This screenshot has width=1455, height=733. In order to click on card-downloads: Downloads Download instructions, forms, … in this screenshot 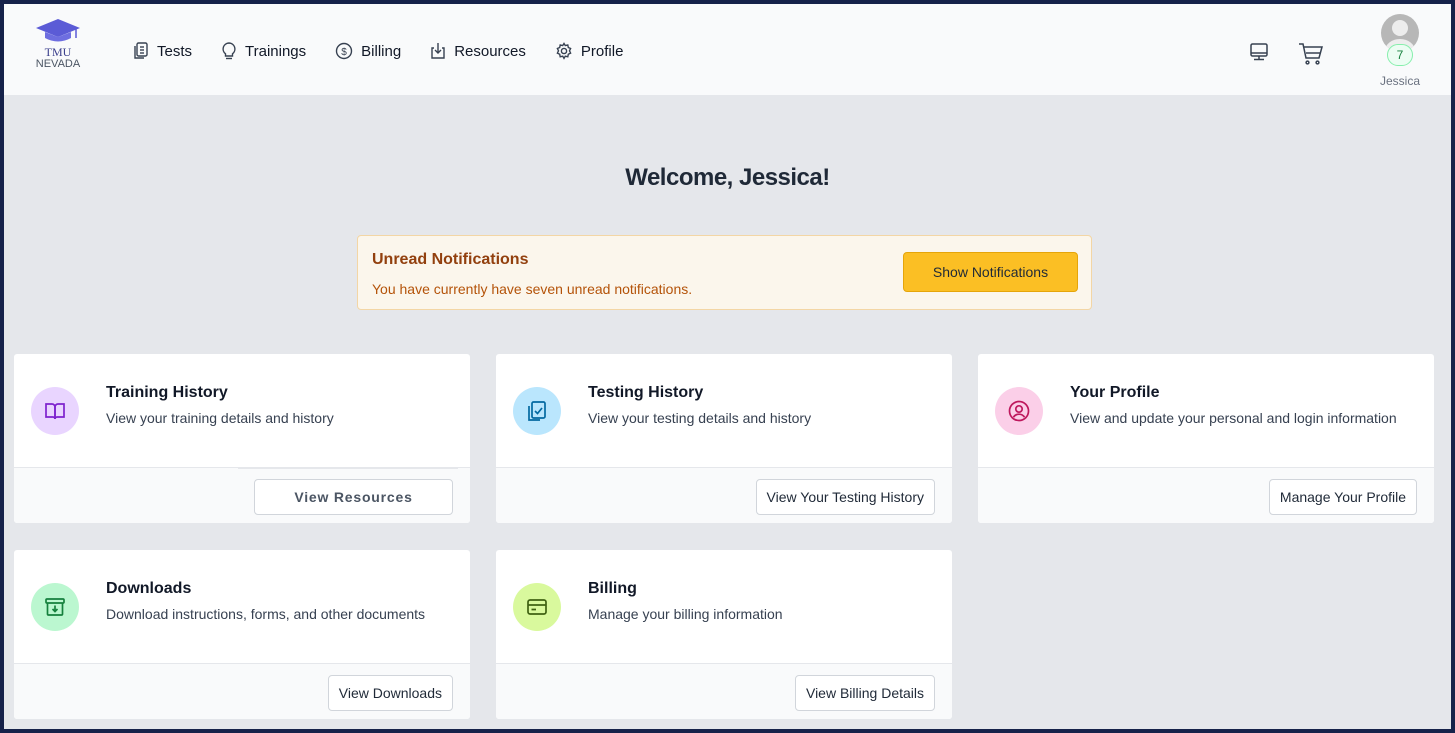, I will do `click(242, 634)`.